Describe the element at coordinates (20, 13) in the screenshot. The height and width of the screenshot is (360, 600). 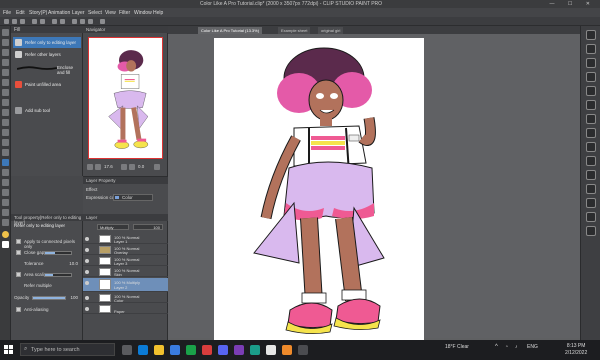
I see `menu-edit: Edit` at that location.